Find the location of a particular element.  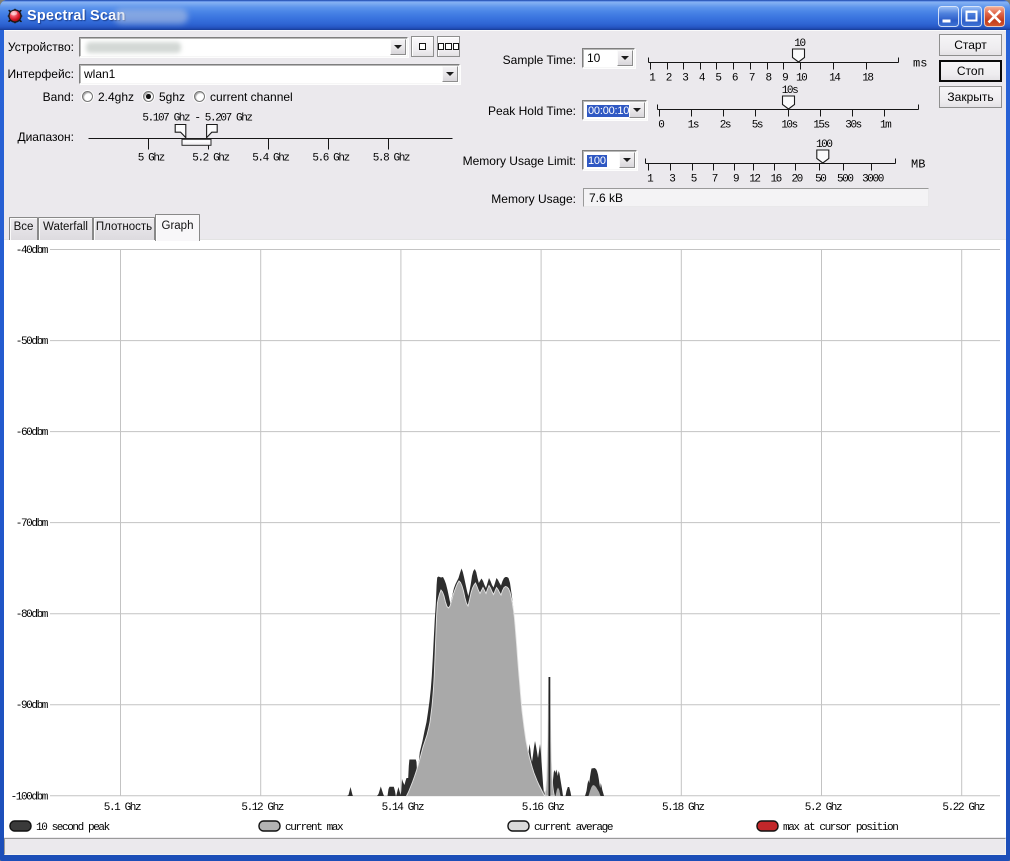

svg-text: 5.18 Ghz is located at coordinates (683, 808).